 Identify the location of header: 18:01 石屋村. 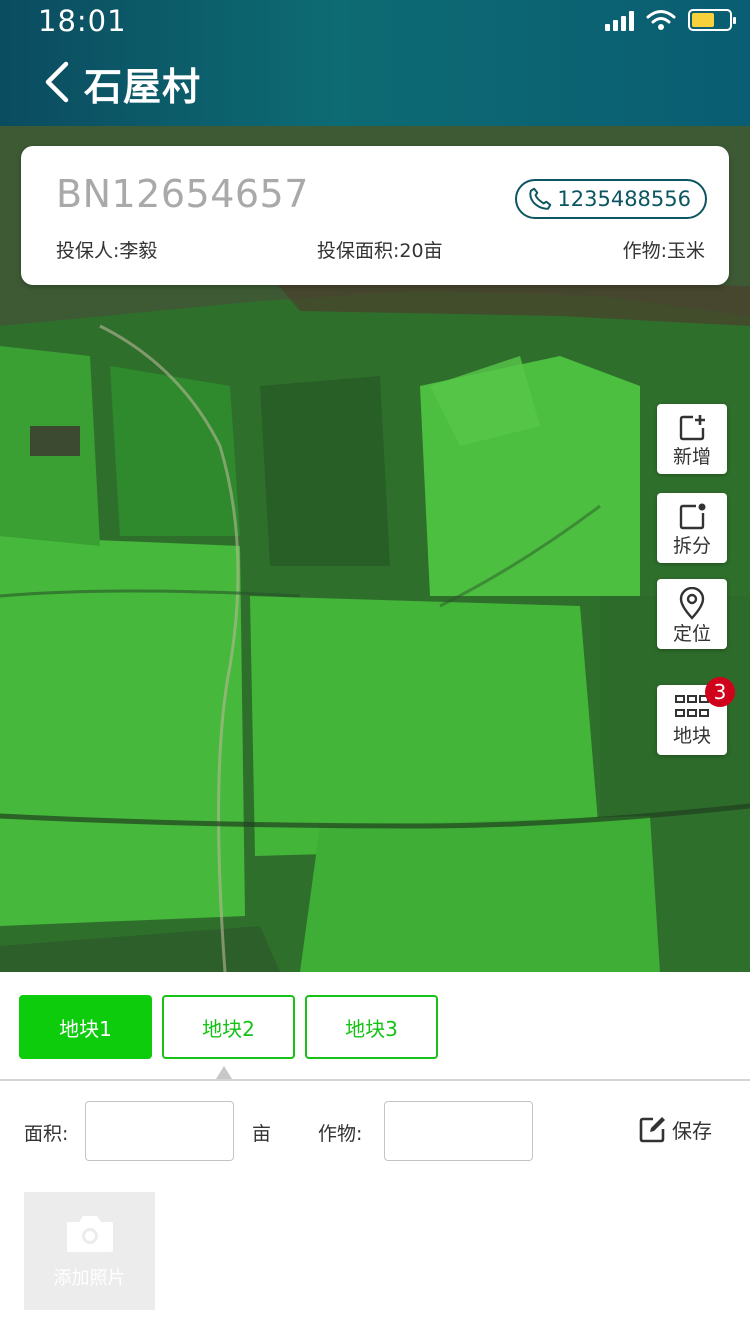
(375, 63).